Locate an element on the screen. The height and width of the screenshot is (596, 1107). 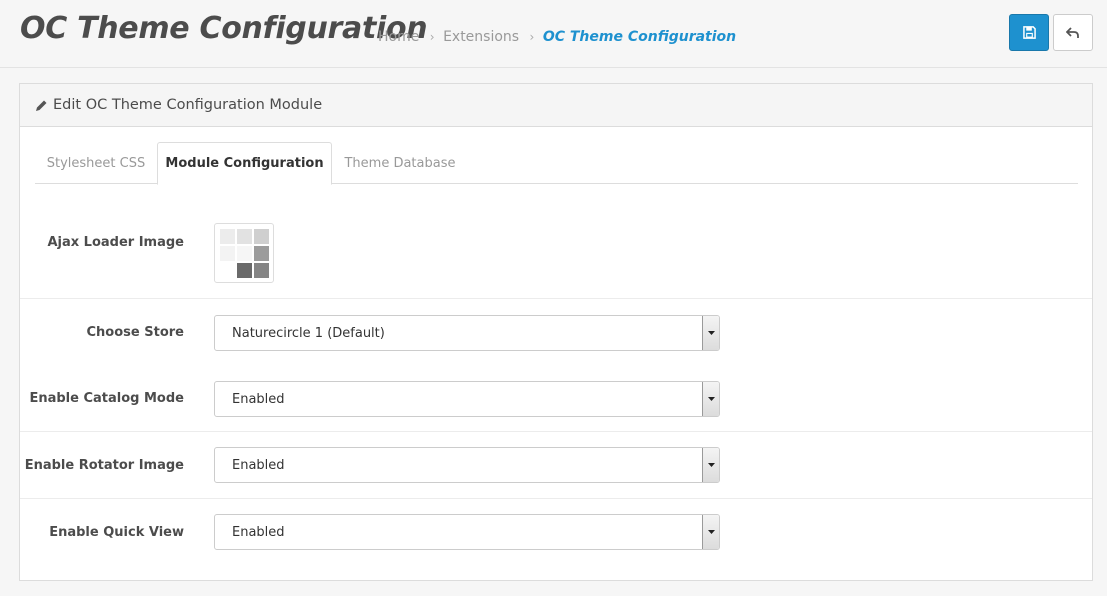
breadcrumb-home: Home is located at coordinates (398, 37).